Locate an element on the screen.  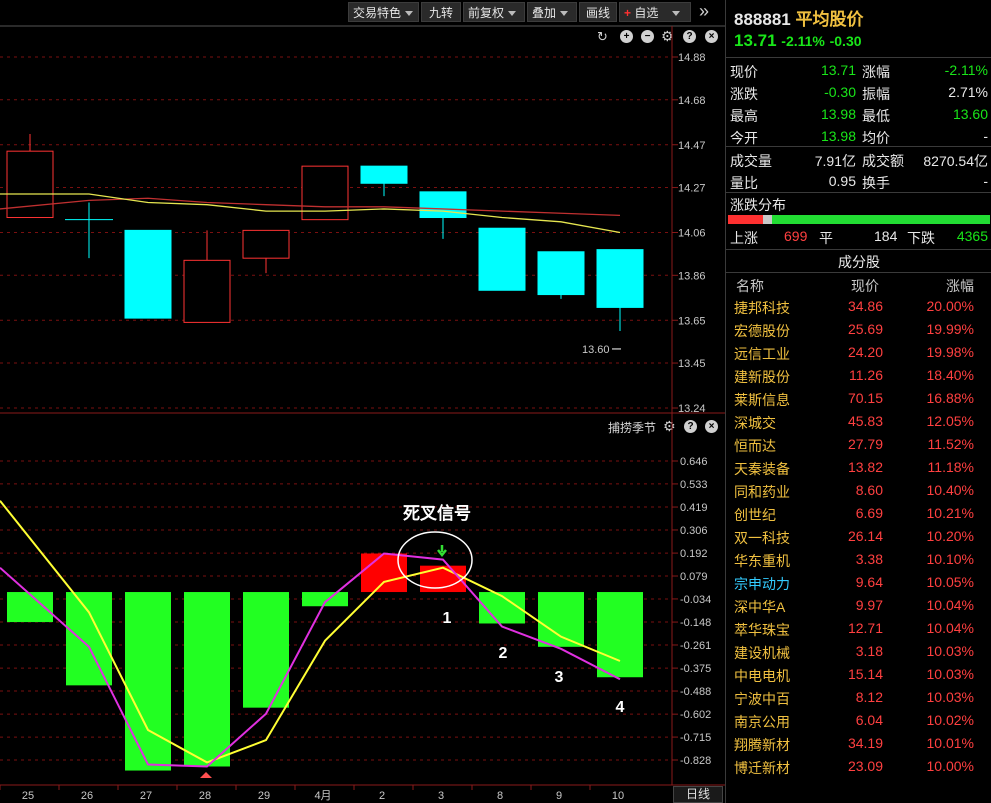
stock-change: -0.30 is located at coordinates (845, 41).